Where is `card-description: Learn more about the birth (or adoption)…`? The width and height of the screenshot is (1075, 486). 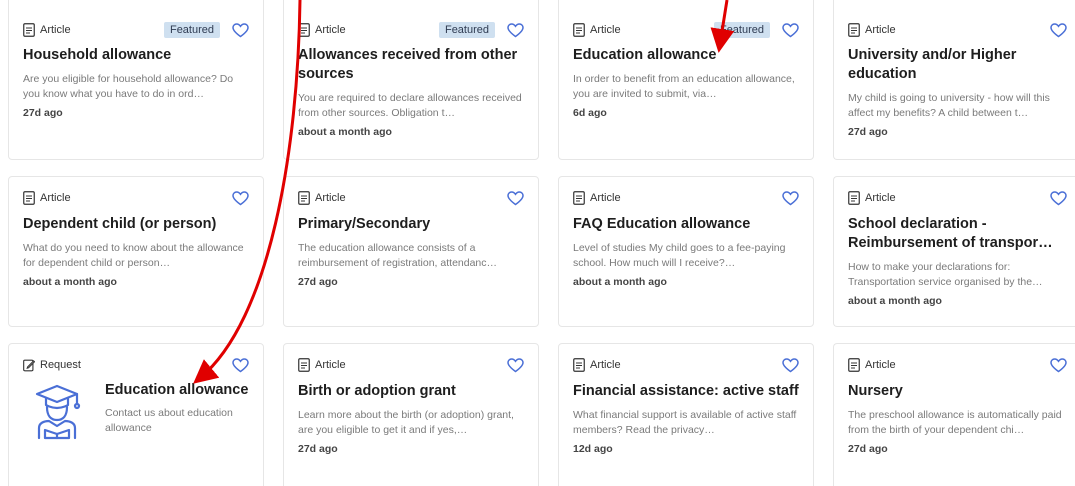
card-description: Learn more about the birth (or adoption)… is located at coordinates (406, 422).